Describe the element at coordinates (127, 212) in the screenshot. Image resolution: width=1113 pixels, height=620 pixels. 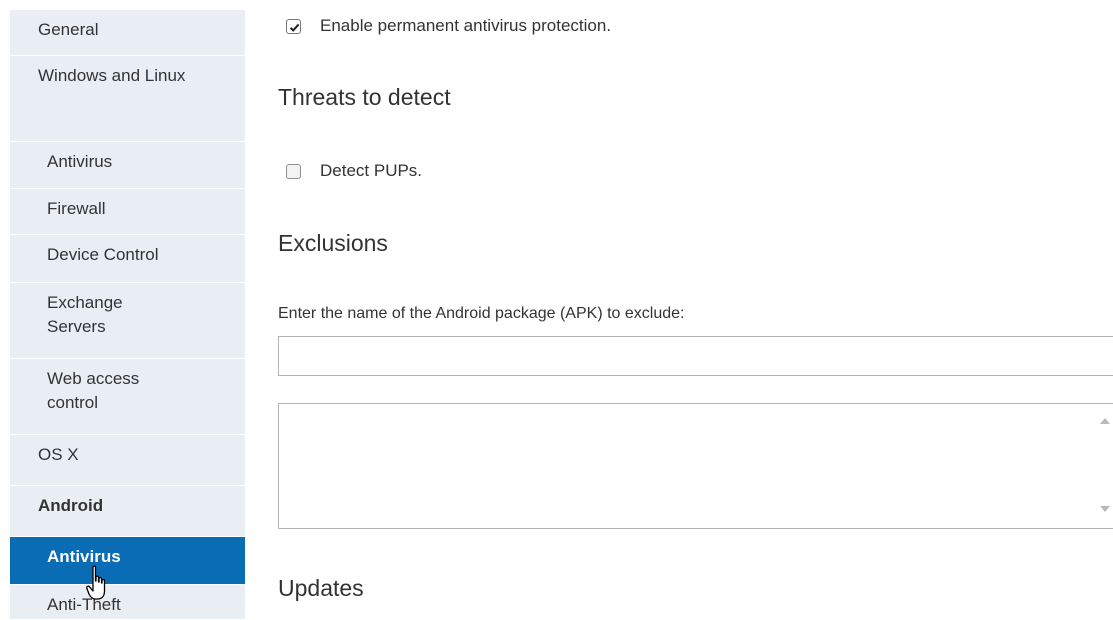
I see `sidebar-item-firewall: Firewall` at that location.